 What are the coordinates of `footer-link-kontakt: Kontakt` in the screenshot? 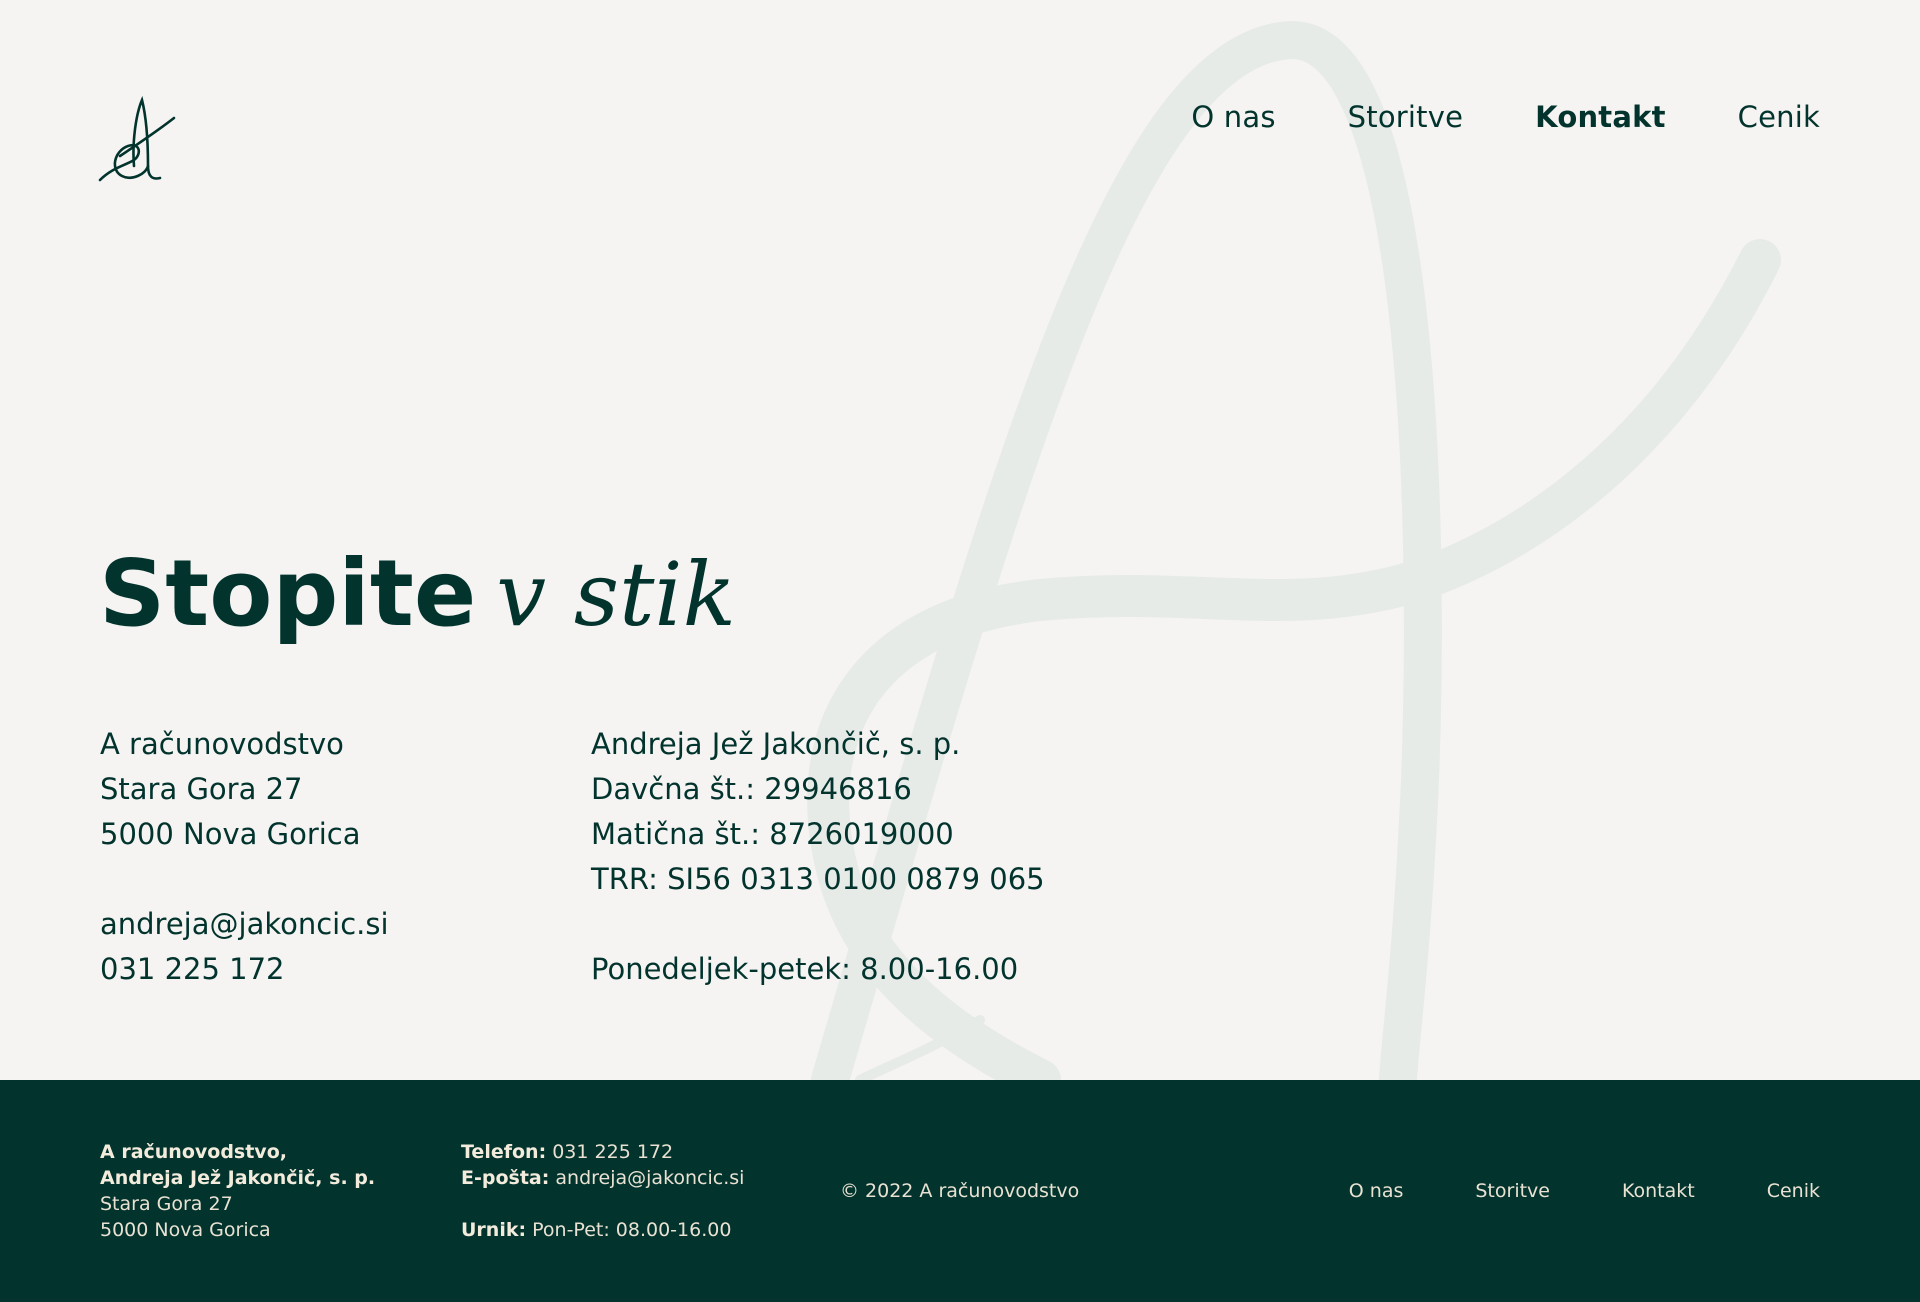 It's located at (1658, 1191).